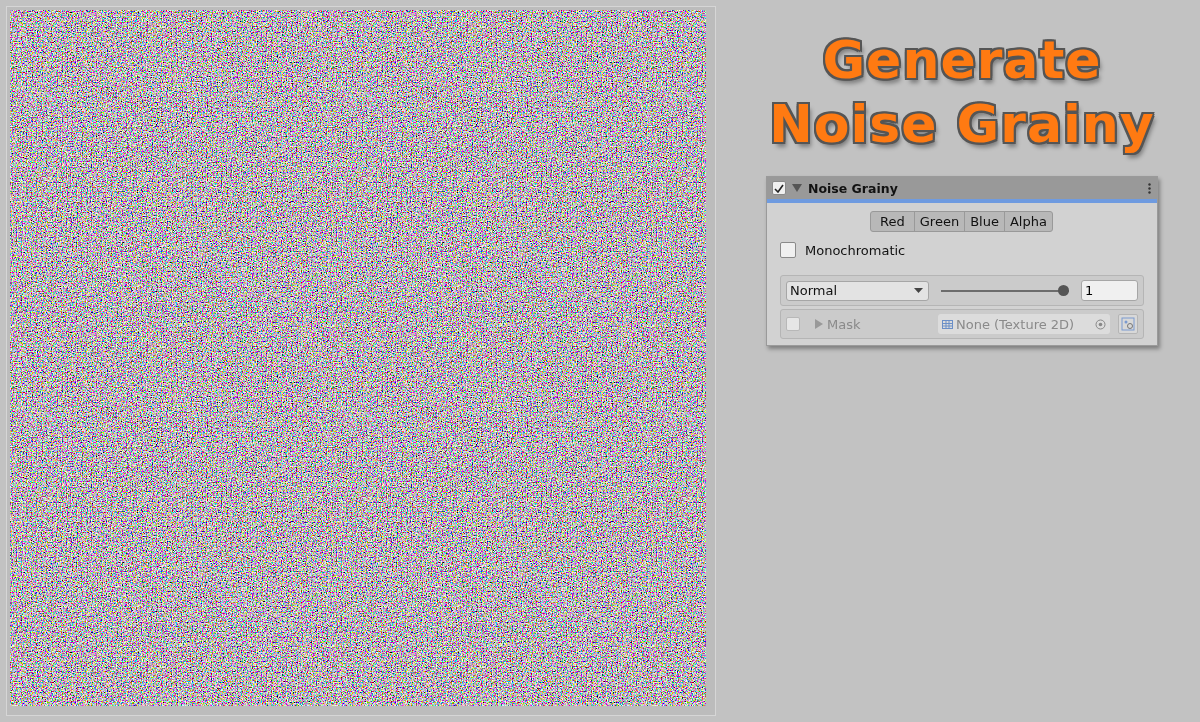 The image size is (1200, 722). I want to click on mask-label: Mask, so click(844, 324).